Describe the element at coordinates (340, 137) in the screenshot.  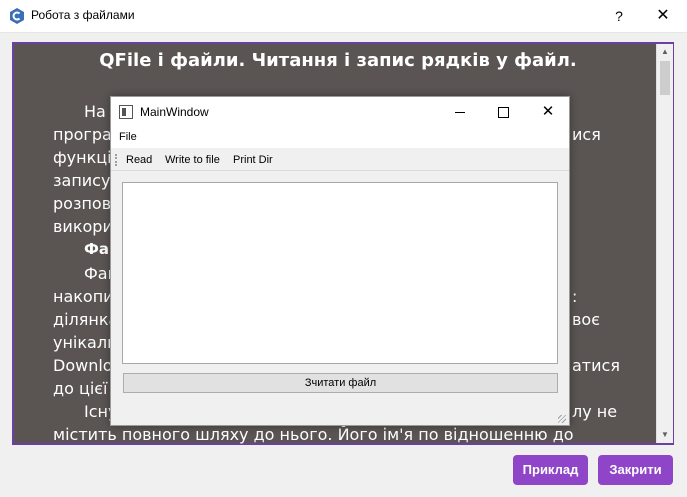
I see `menubar: File` at that location.